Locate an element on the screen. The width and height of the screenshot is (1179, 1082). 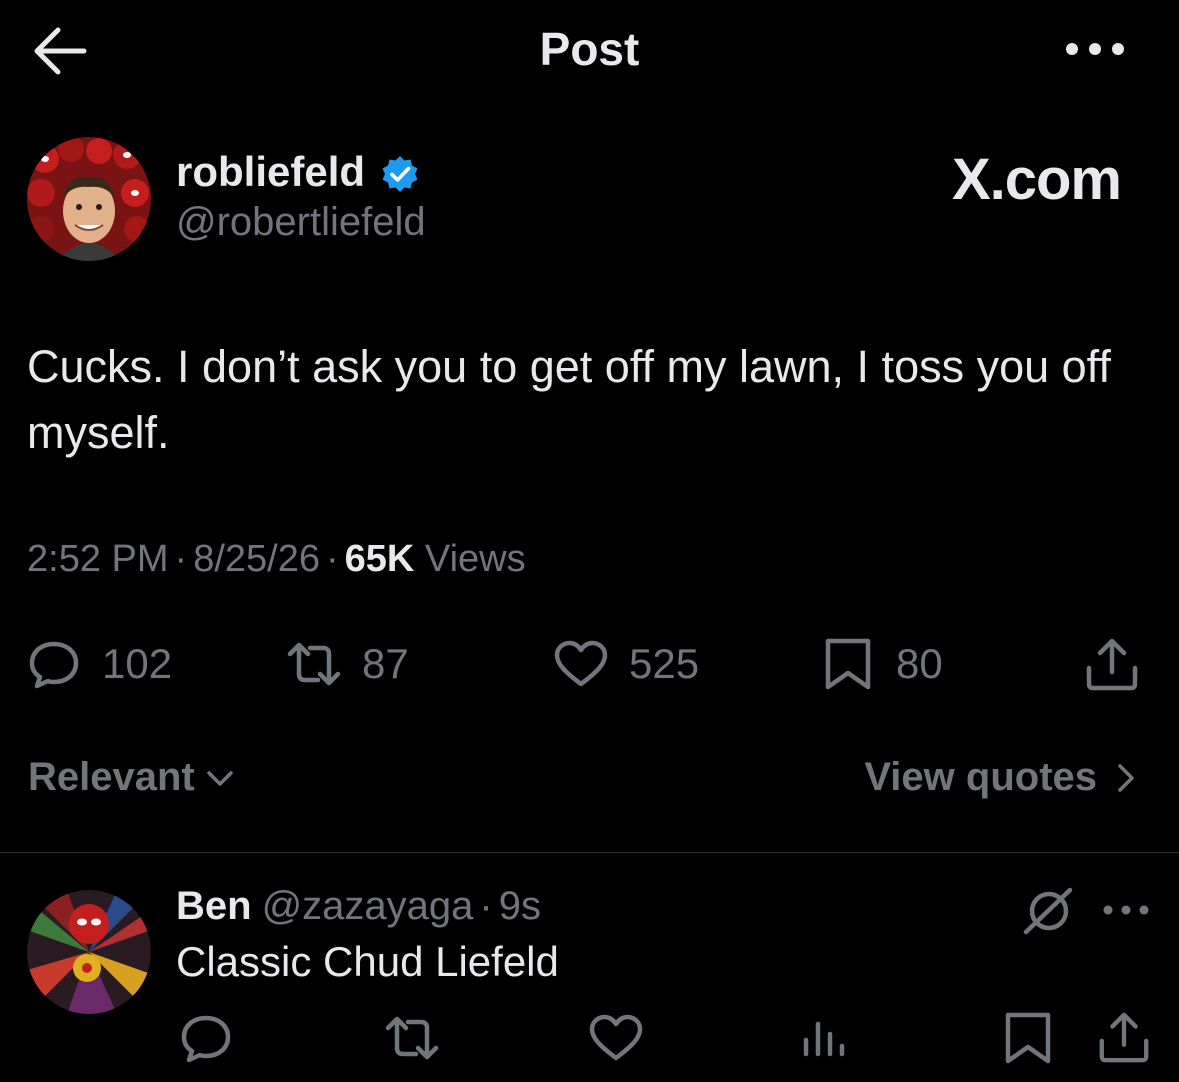
more-options-button is located at coordinates (1095, 49).